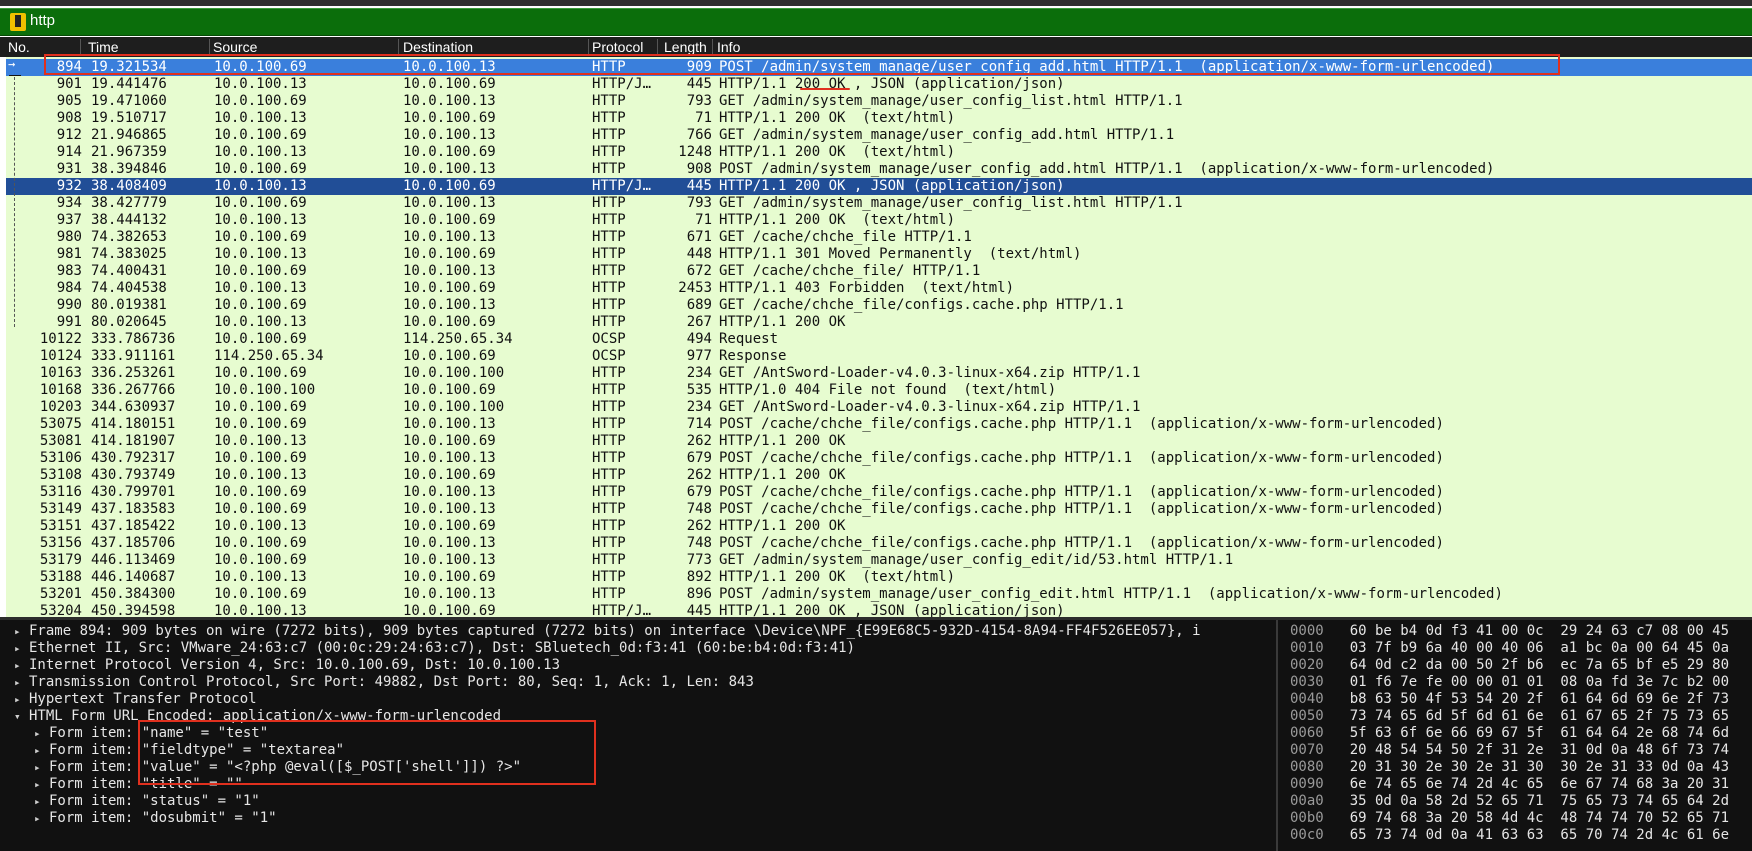 The image size is (1752, 851). I want to click on column-source: Source, so click(235, 47).